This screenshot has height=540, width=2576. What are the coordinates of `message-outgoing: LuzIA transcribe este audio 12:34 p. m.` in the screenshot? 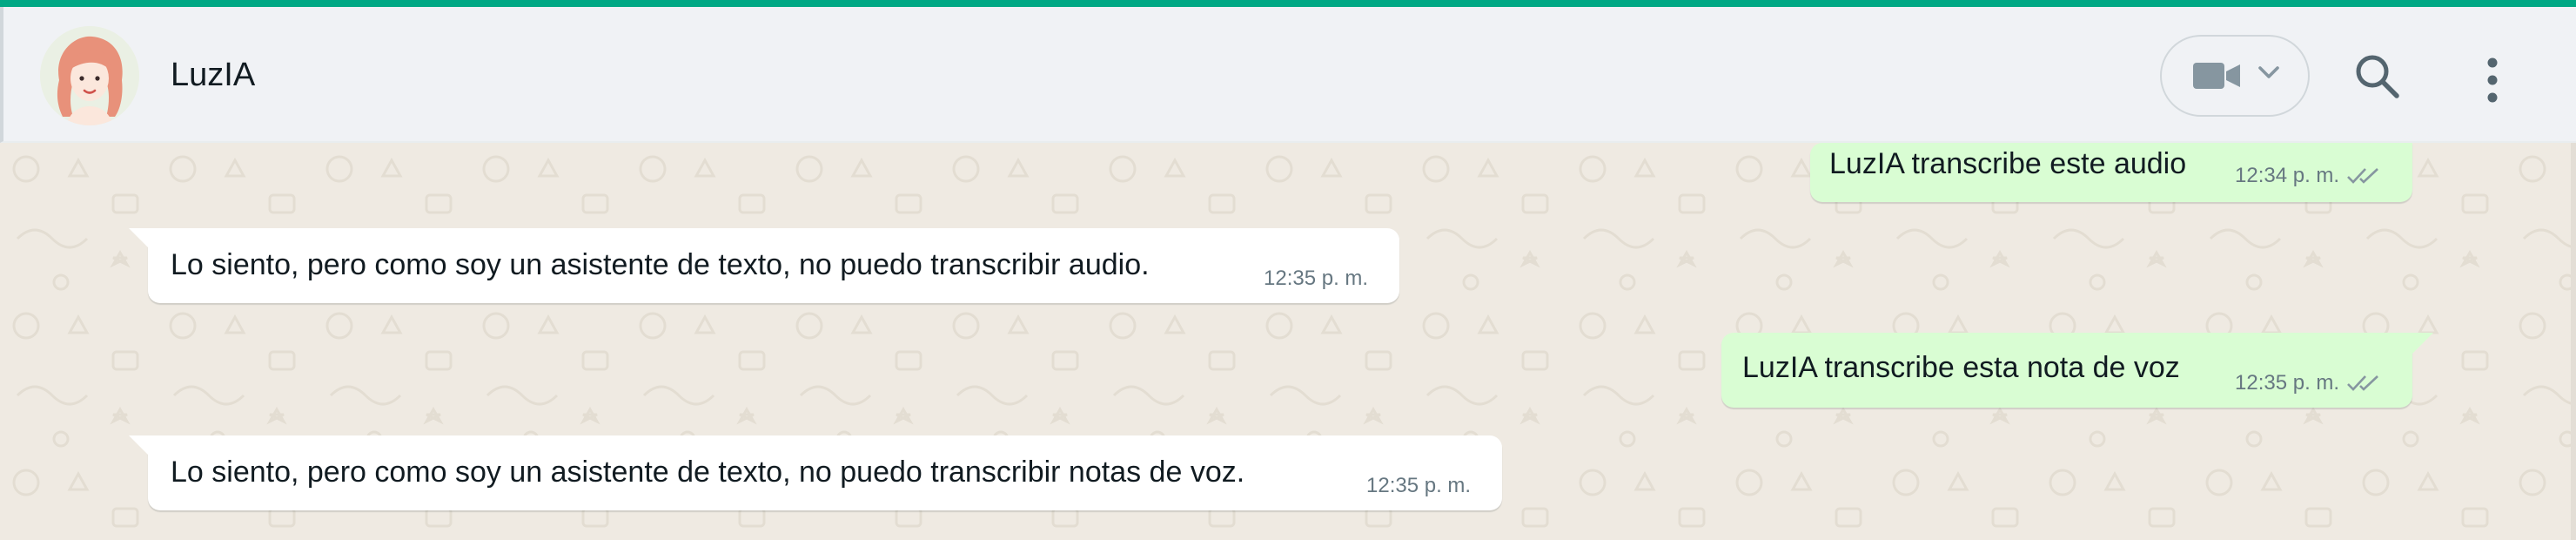 It's located at (2111, 172).